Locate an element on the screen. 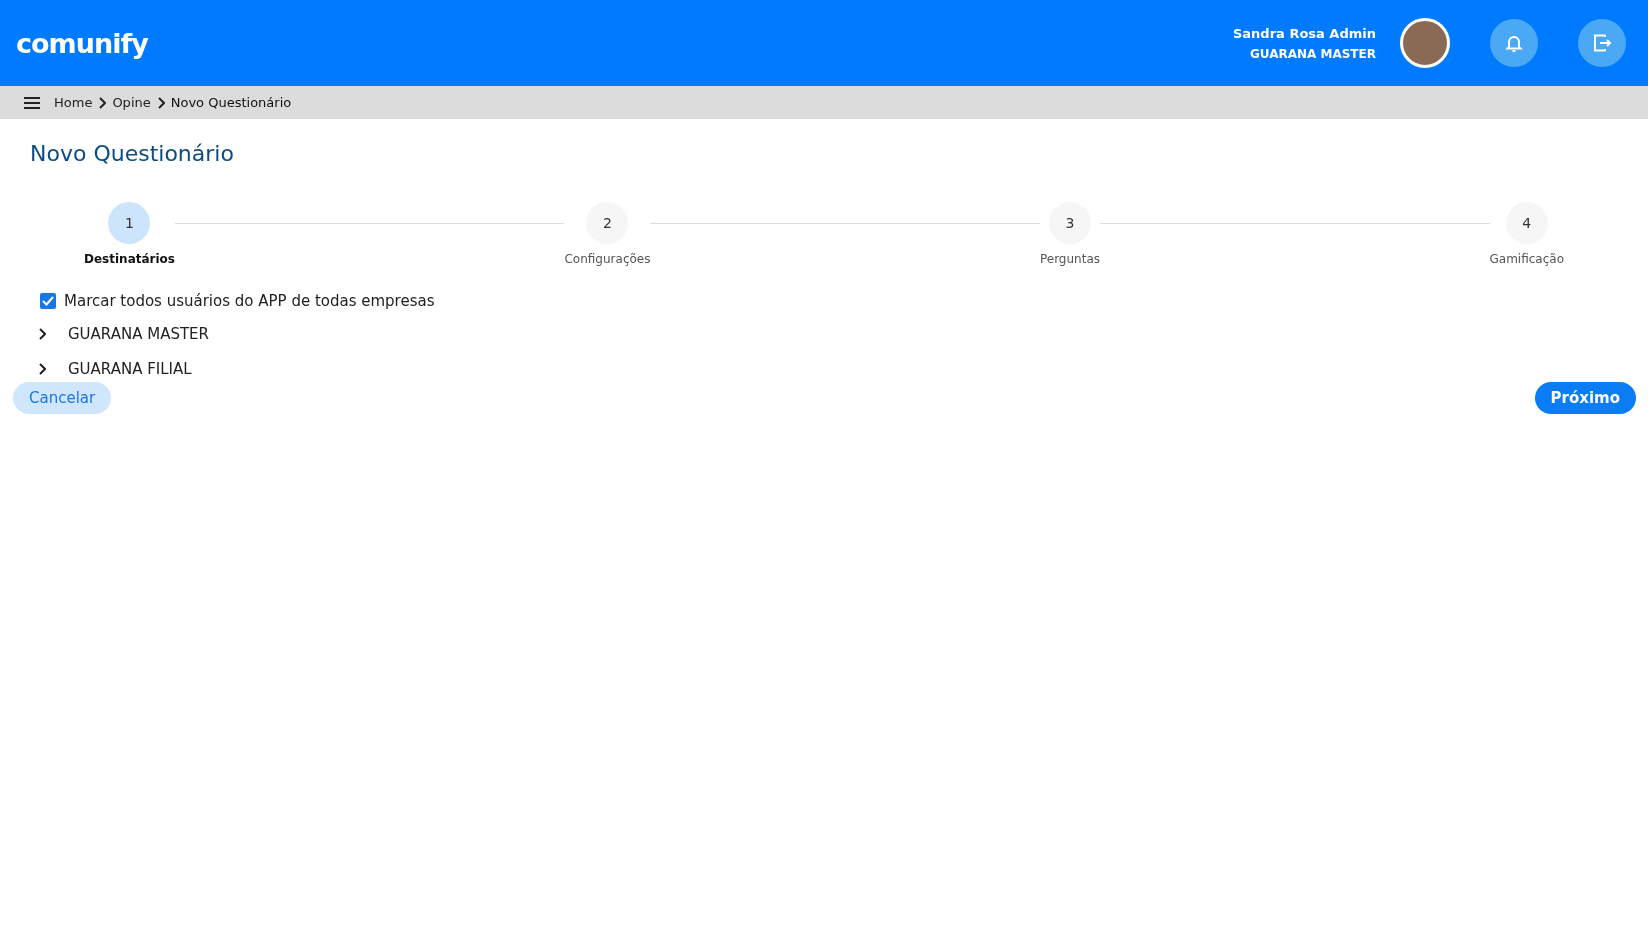 The width and height of the screenshot is (1648, 947). step-label: Gamificação is located at coordinates (1526, 259).